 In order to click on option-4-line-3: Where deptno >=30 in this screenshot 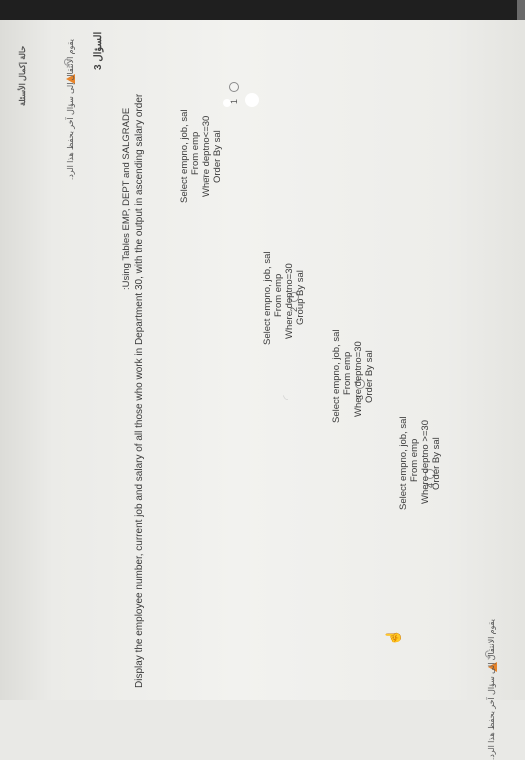, I will do `click(425, 462)`.